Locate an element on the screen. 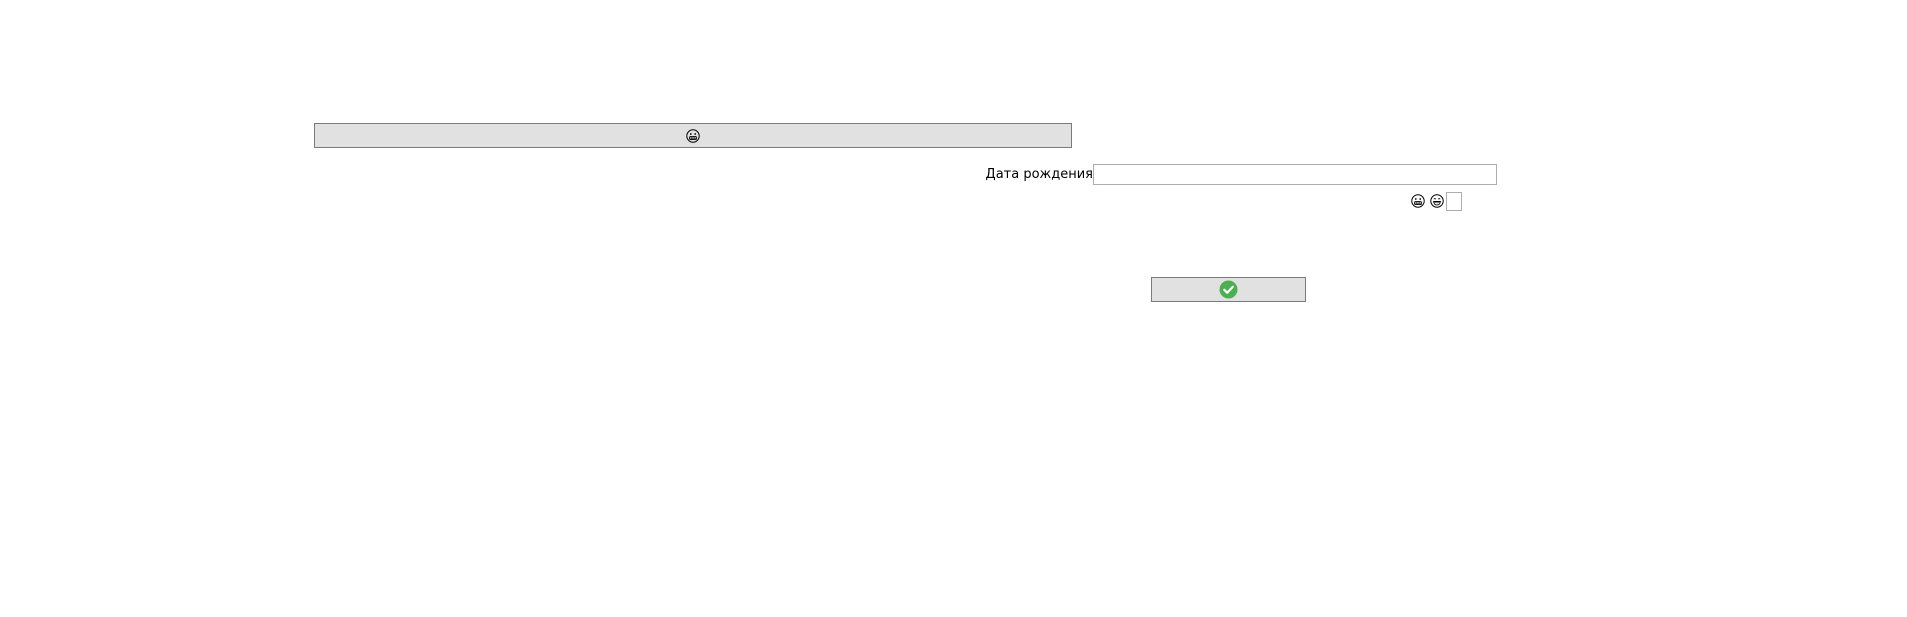 The height and width of the screenshot is (617, 1907). emoji-row is located at coordinates (1436, 201).